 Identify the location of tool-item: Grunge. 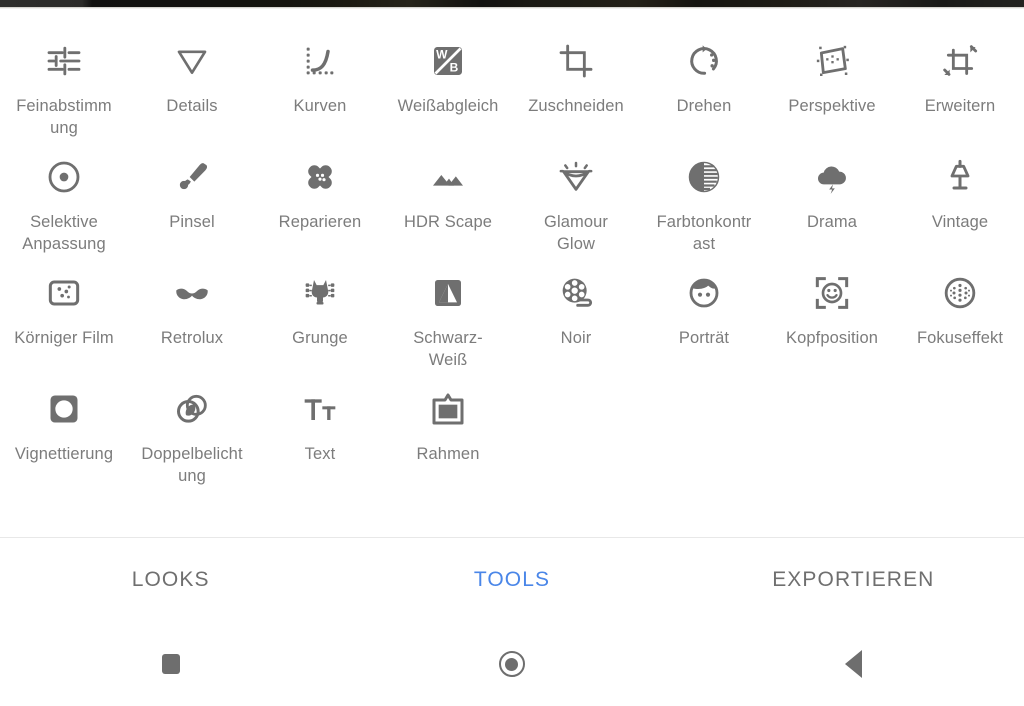
(320, 329).